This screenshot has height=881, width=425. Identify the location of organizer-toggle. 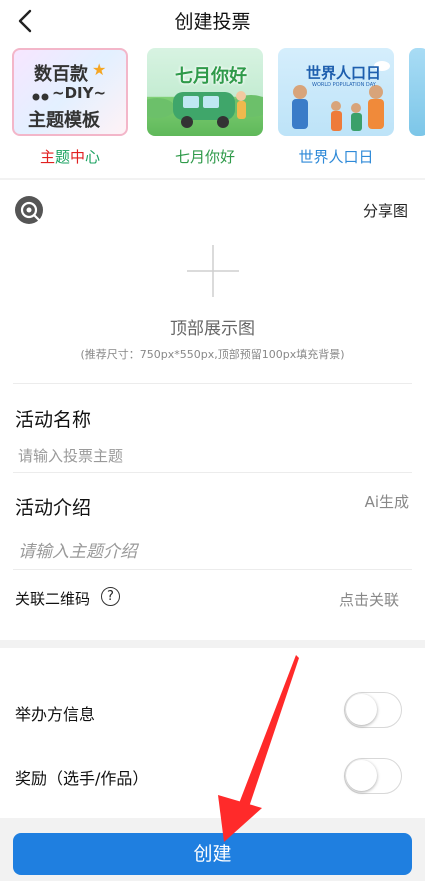
(373, 710).